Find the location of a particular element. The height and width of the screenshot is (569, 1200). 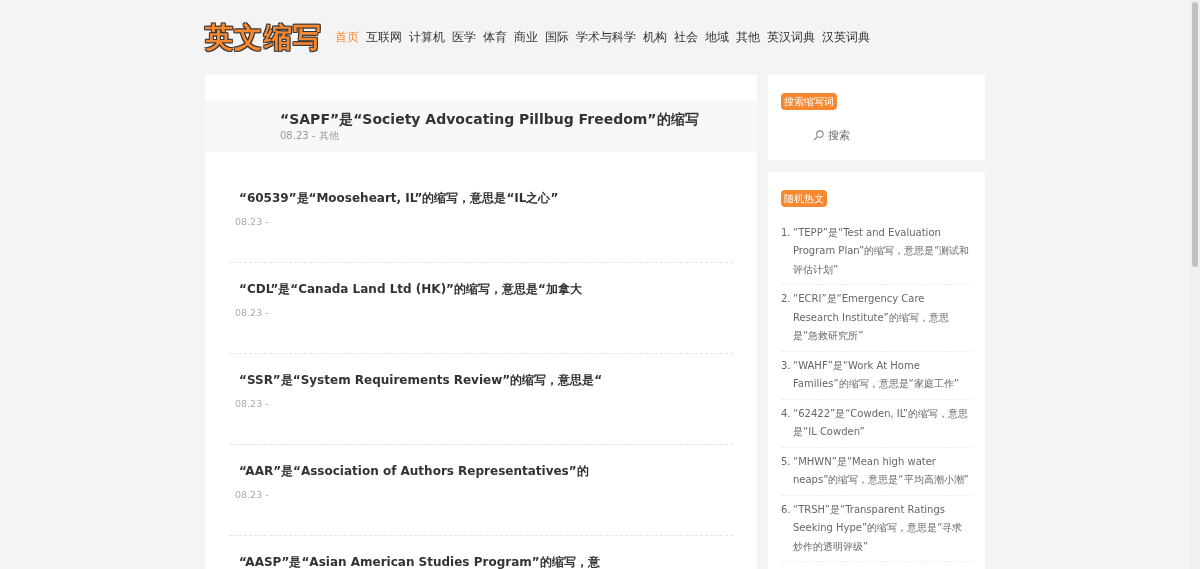

post-title: “AASP”是“Asian American Studies Program”的缩写，意 is located at coordinates (481, 561).